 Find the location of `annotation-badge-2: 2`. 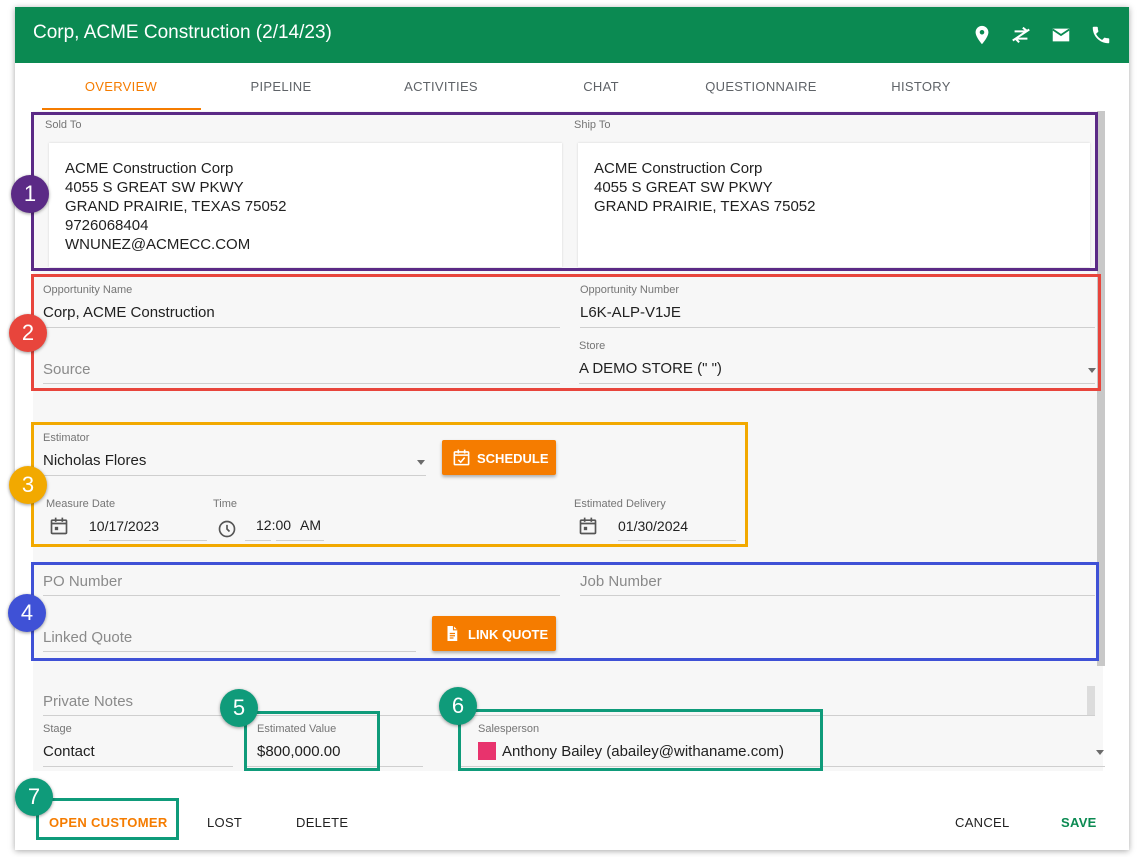

annotation-badge-2: 2 is located at coordinates (28, 333).